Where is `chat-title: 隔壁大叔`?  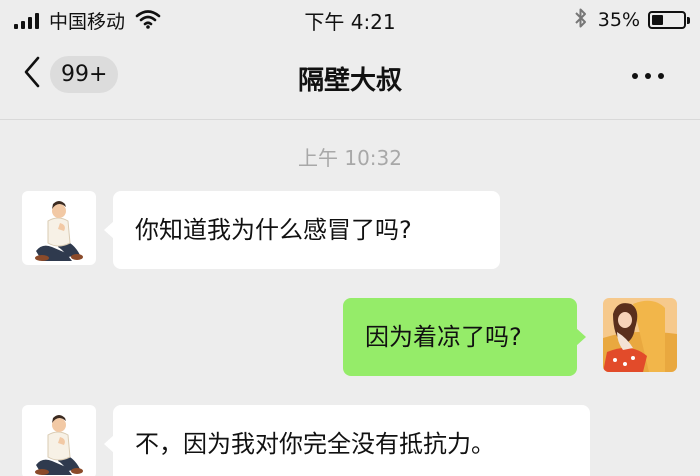 chat-title: 隔壁大叔 is located at coordinates (349, 81).